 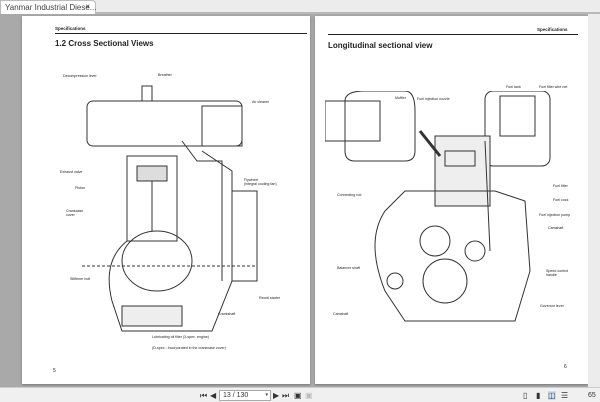 I want to click on page-number-value: 13 / 130, so click(x=236, y=395).